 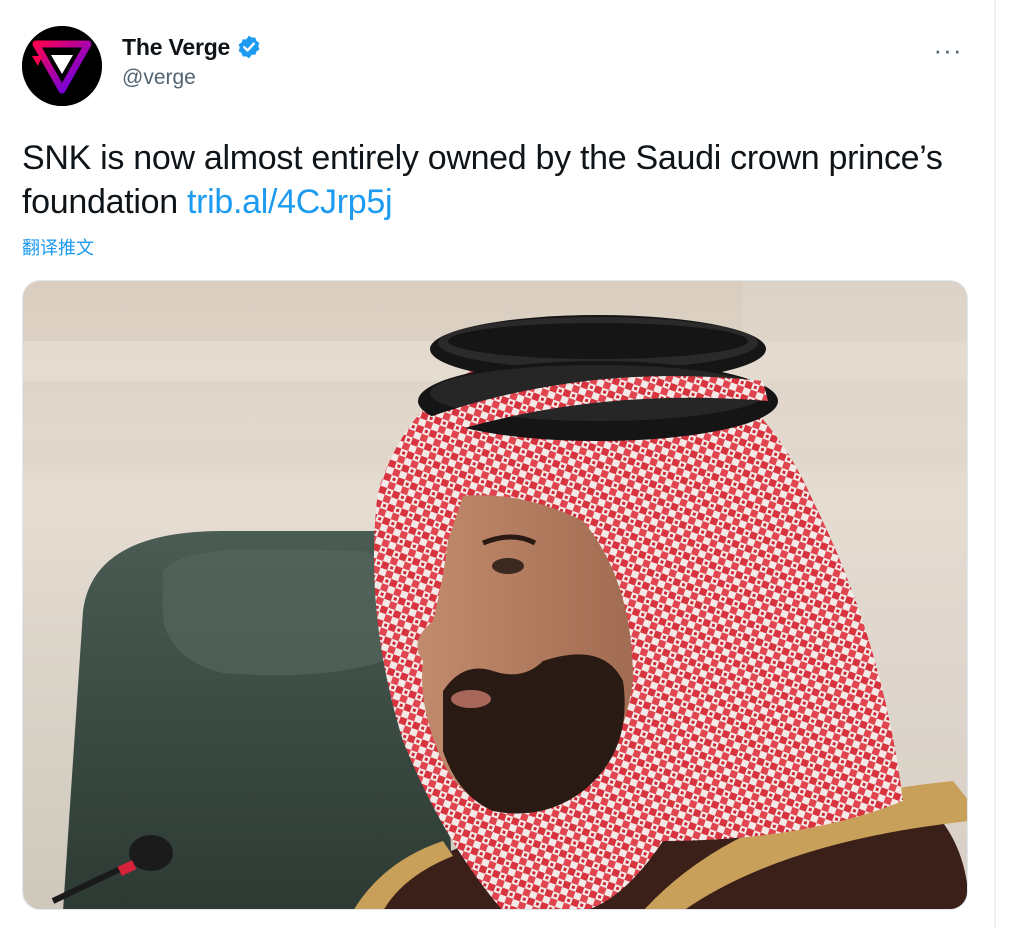 I want to click on translate-tweet-link: 翻译推文, so click(x=58, y=247).